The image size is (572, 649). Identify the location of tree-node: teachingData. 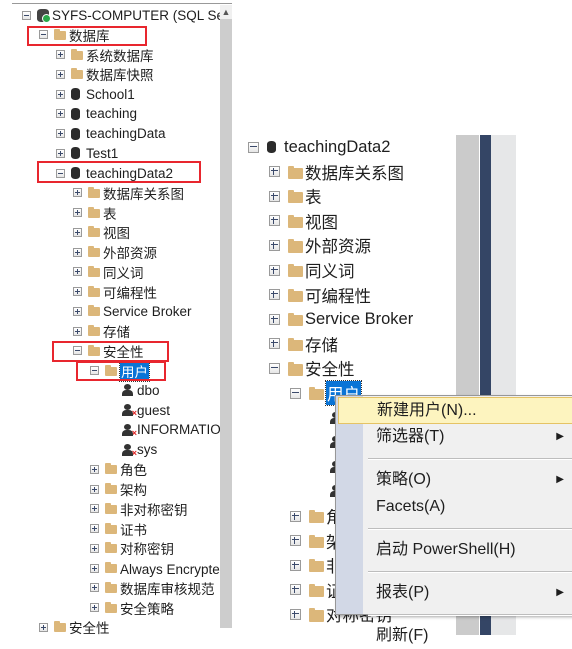
(116, 134).